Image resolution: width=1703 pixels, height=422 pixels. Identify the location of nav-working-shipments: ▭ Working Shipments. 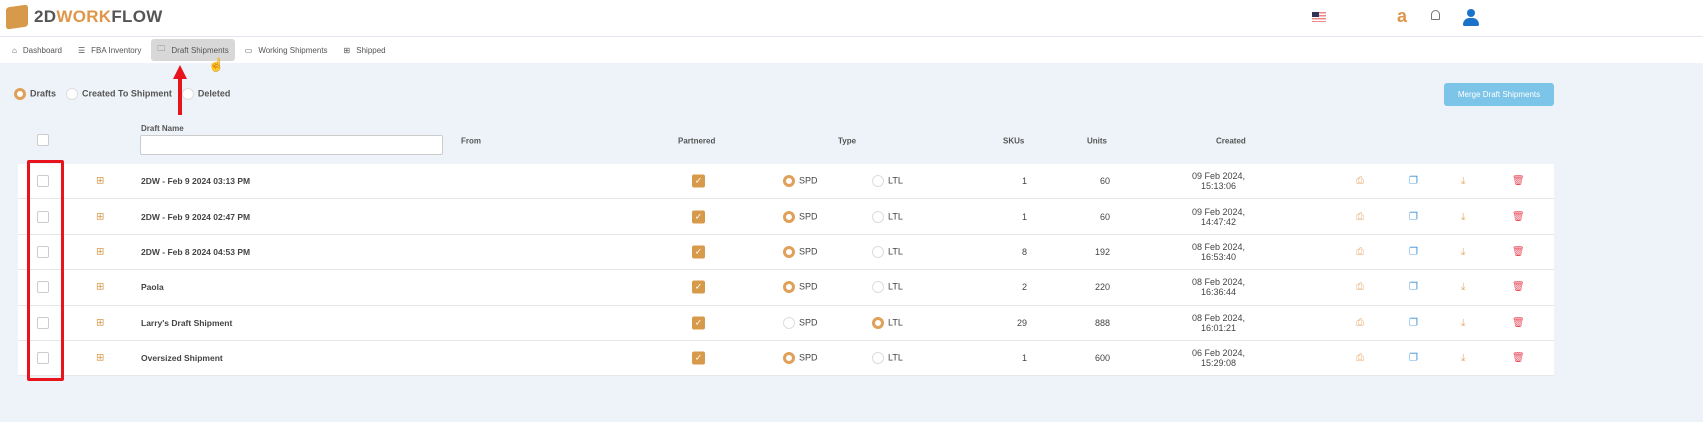
(286, 50).